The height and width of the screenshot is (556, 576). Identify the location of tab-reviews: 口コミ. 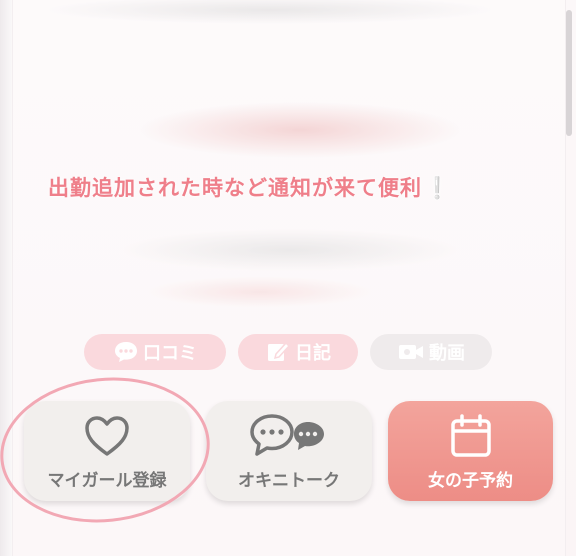
(155, 352).